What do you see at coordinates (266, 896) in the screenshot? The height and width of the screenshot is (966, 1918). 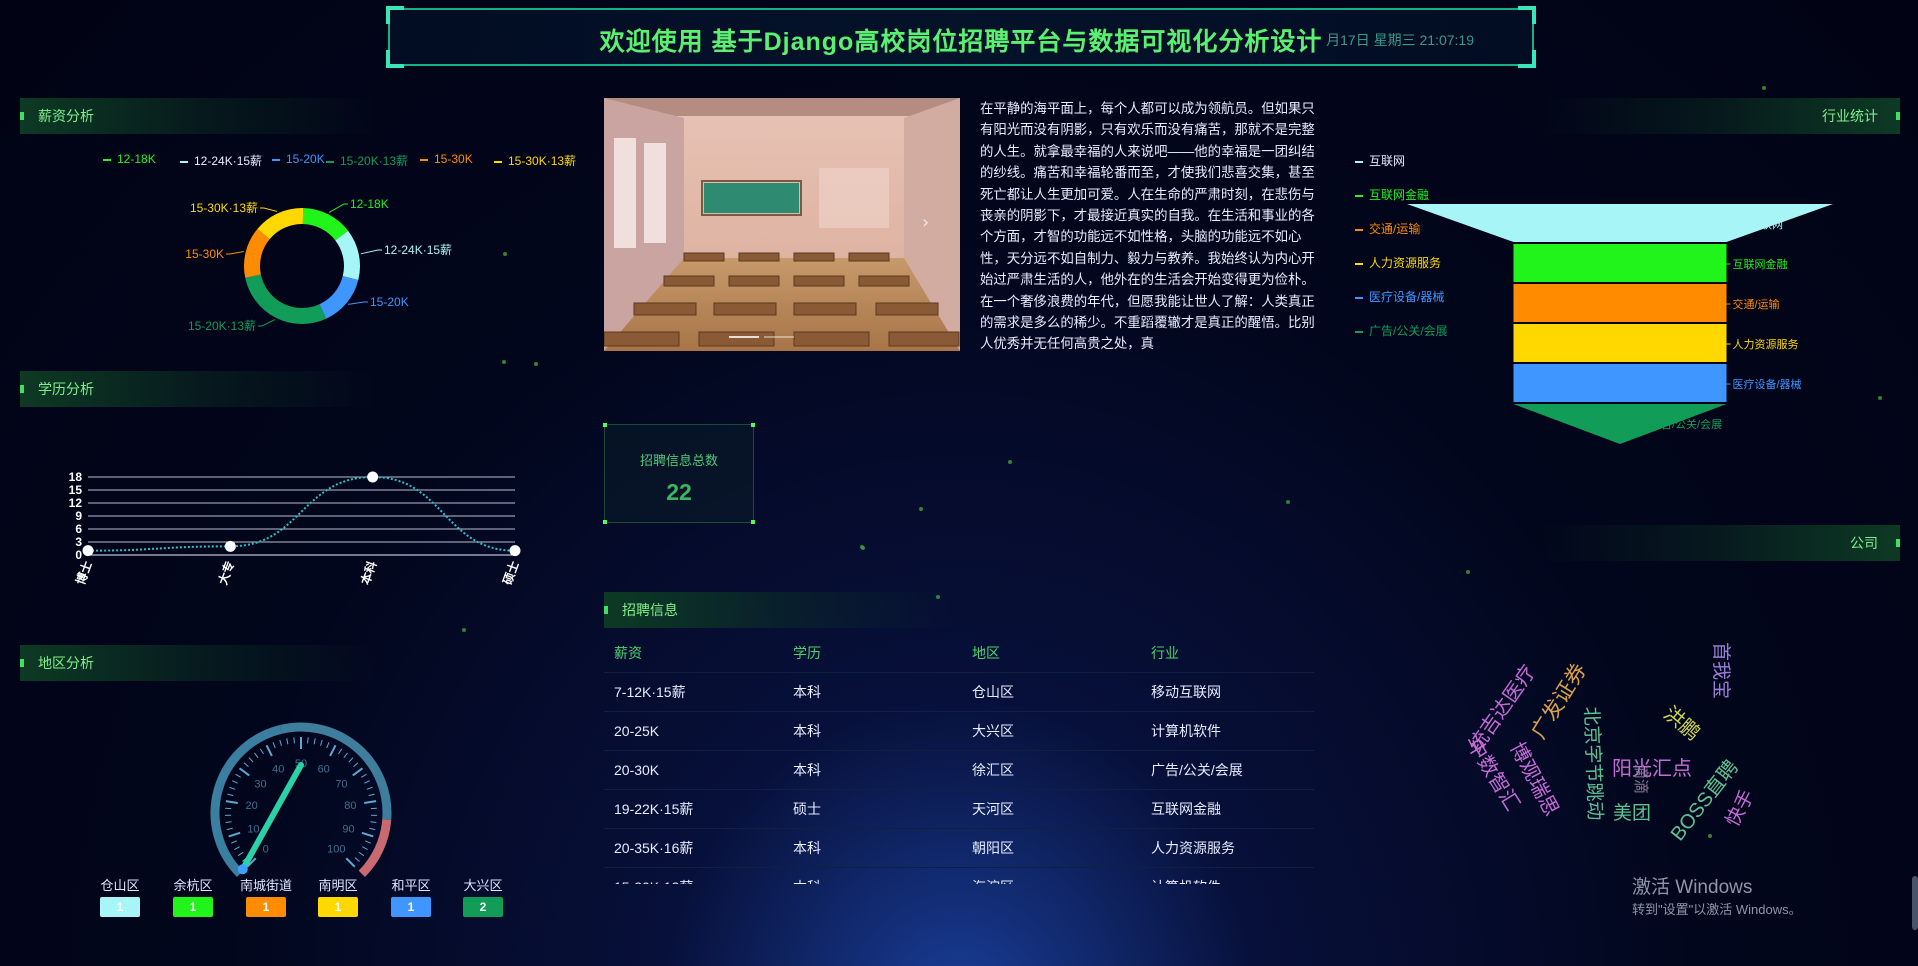 I see `region-legend-item: 南城街道 1` at bounding box center [266, 896].